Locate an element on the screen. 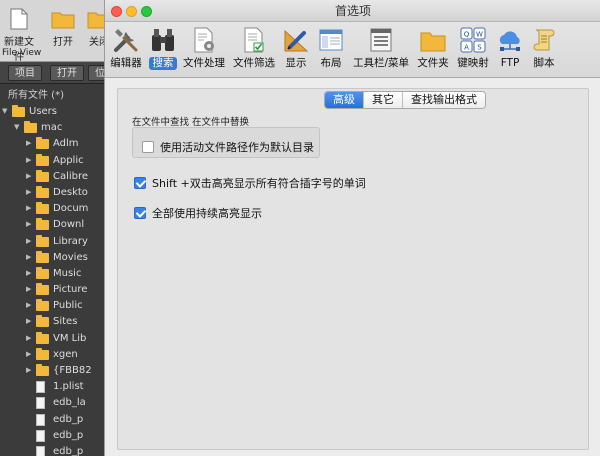  tree-item-label: Downl is located at coordinates (69, 225).